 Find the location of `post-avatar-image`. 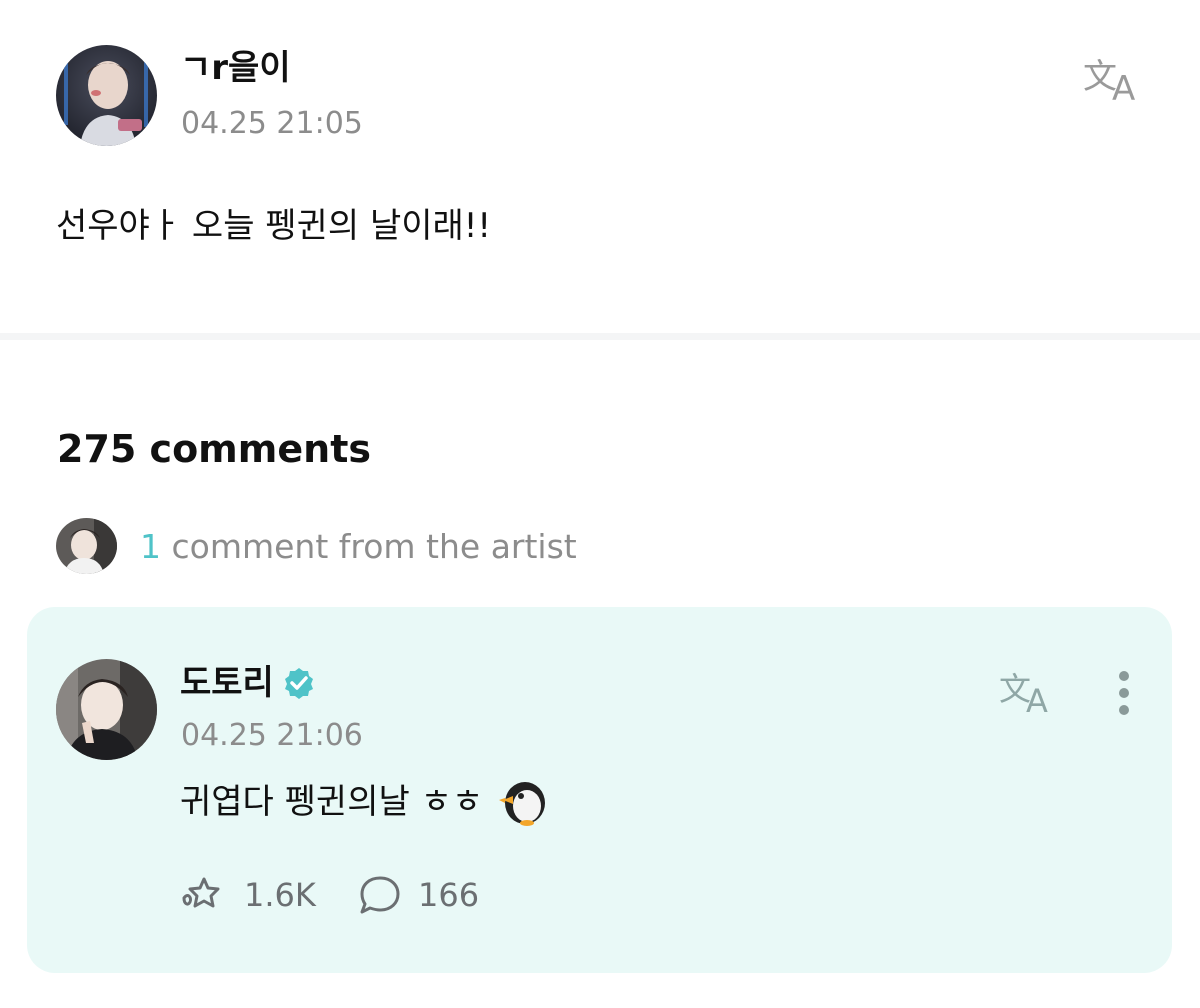

post-avatar-image is located at coordinates (106, 95).